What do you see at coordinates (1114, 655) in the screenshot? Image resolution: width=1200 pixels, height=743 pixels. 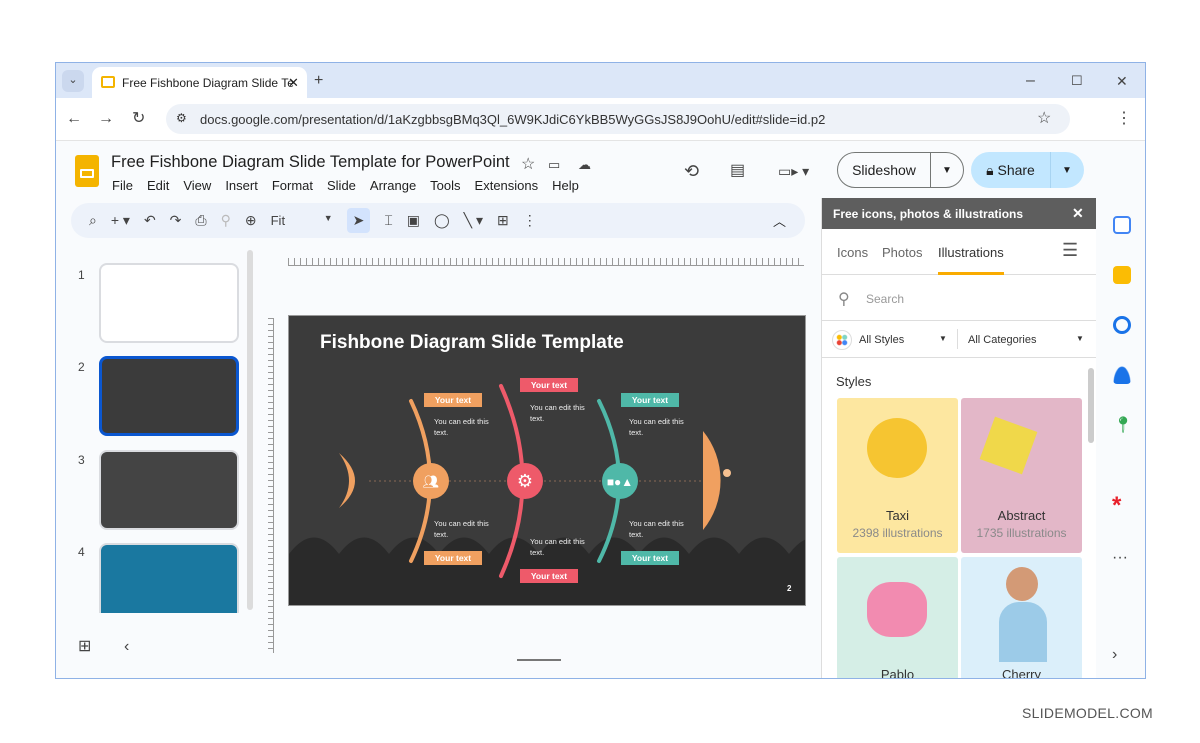 I see `expand-rail-icon: ›` at bounding box center [1114, 655].